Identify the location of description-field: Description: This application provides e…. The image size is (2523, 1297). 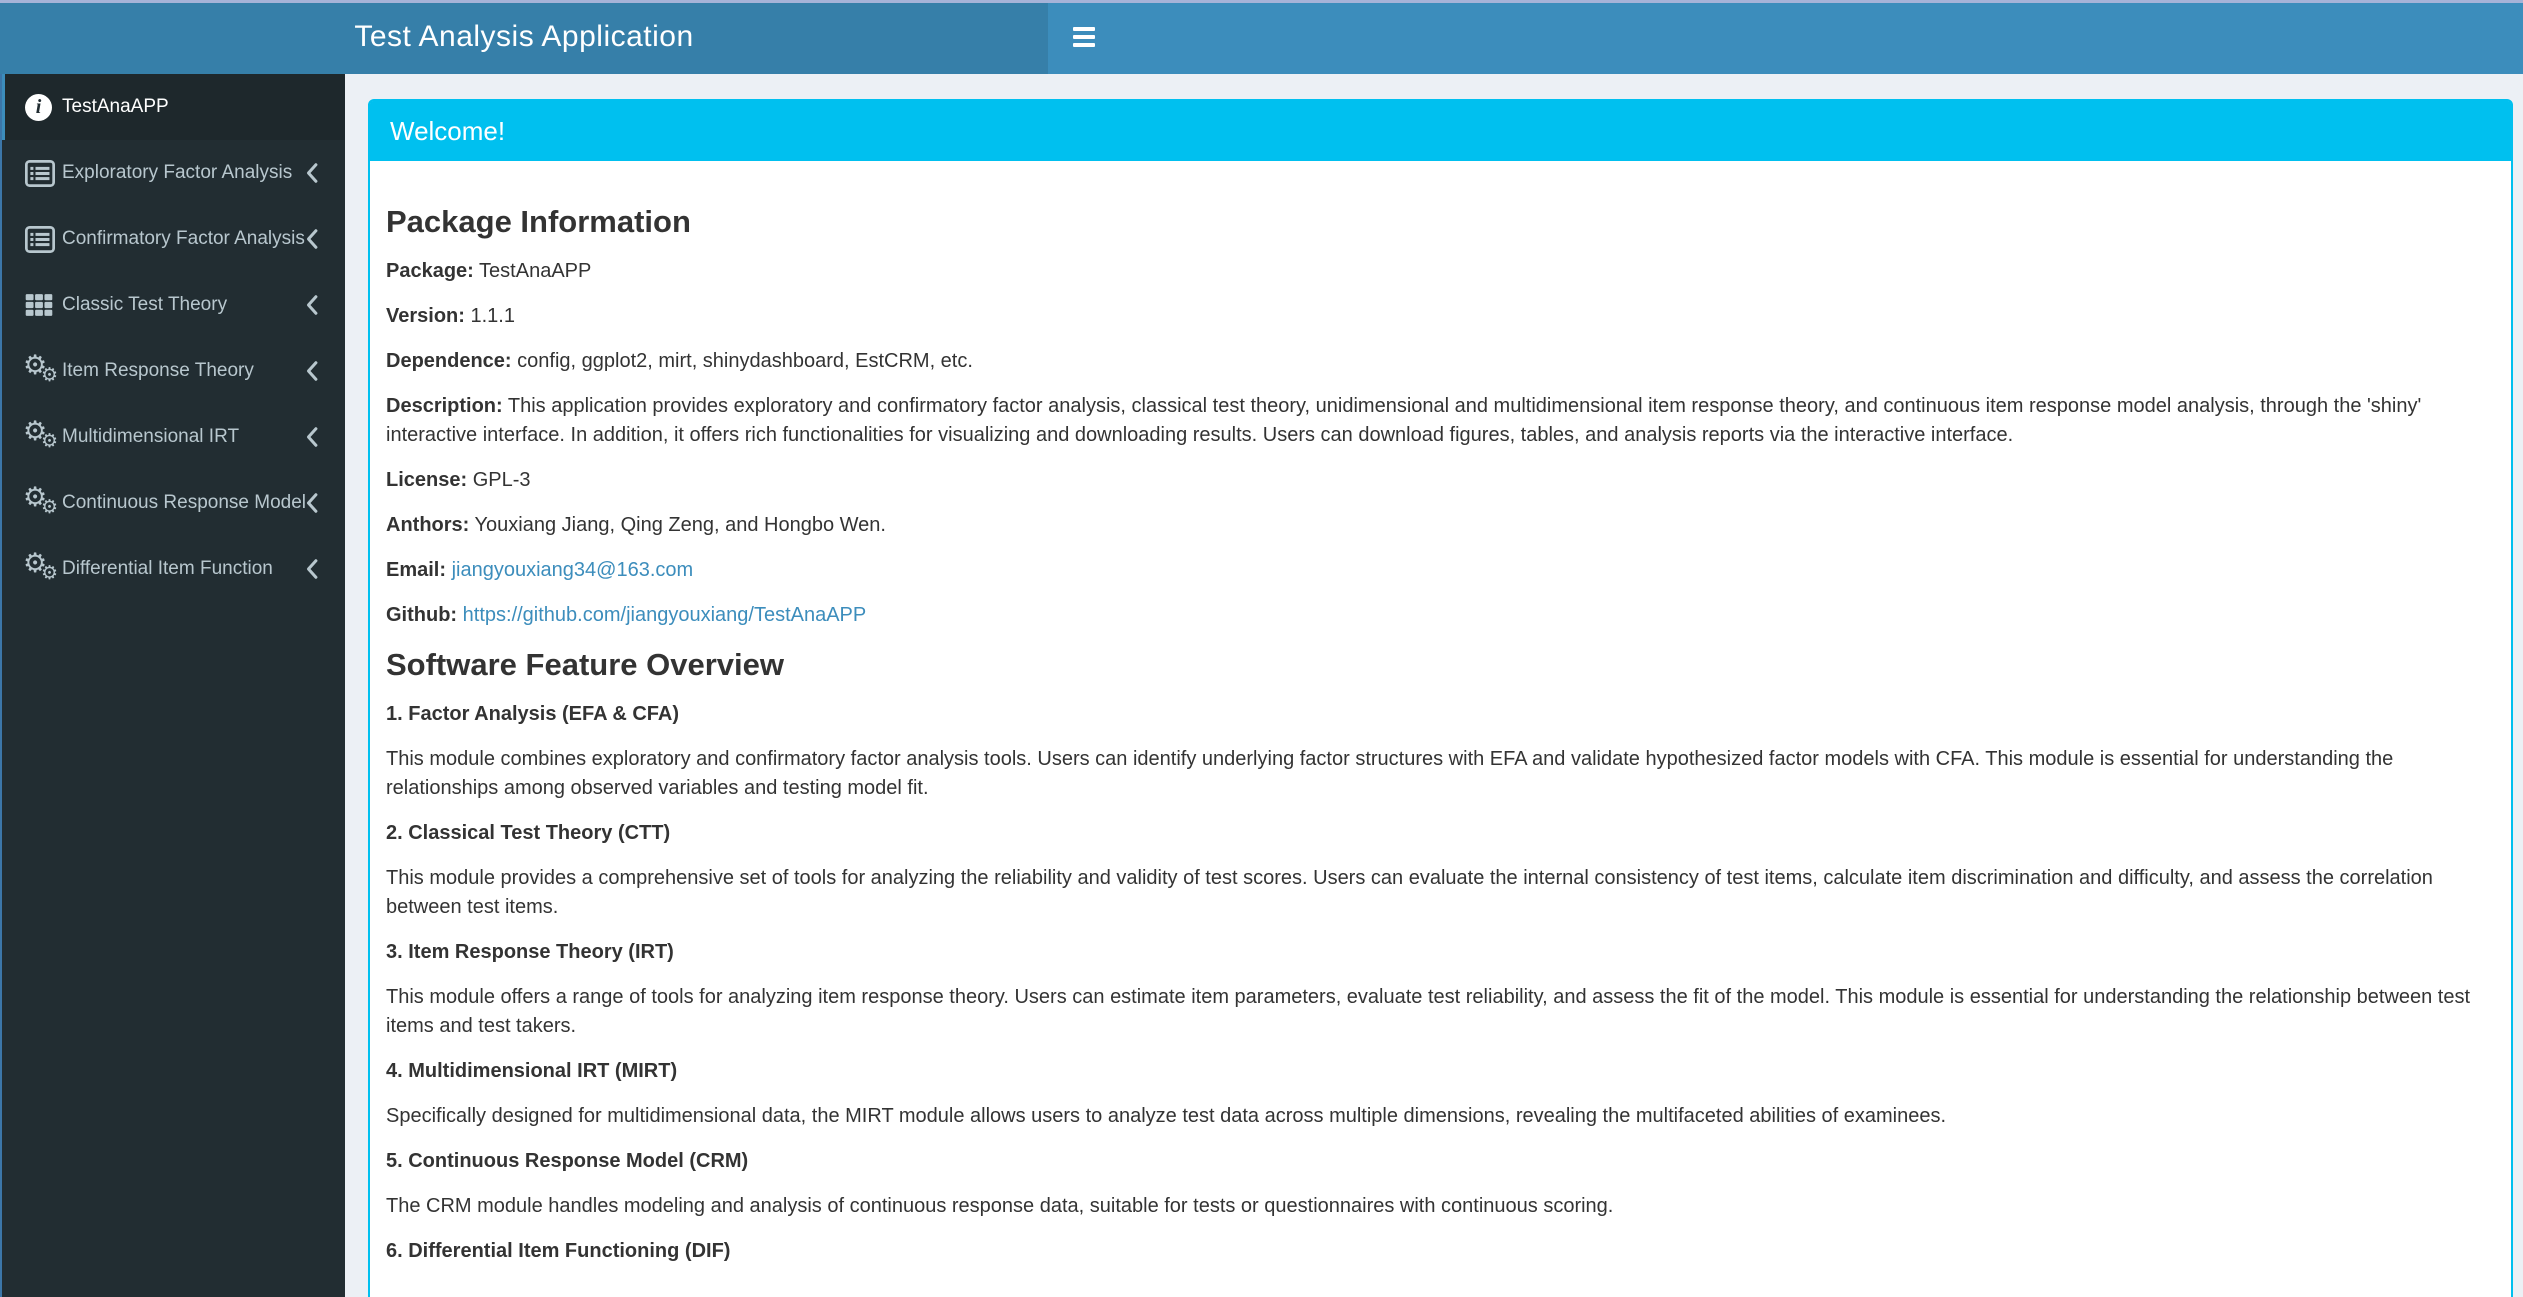
(1404, 420).